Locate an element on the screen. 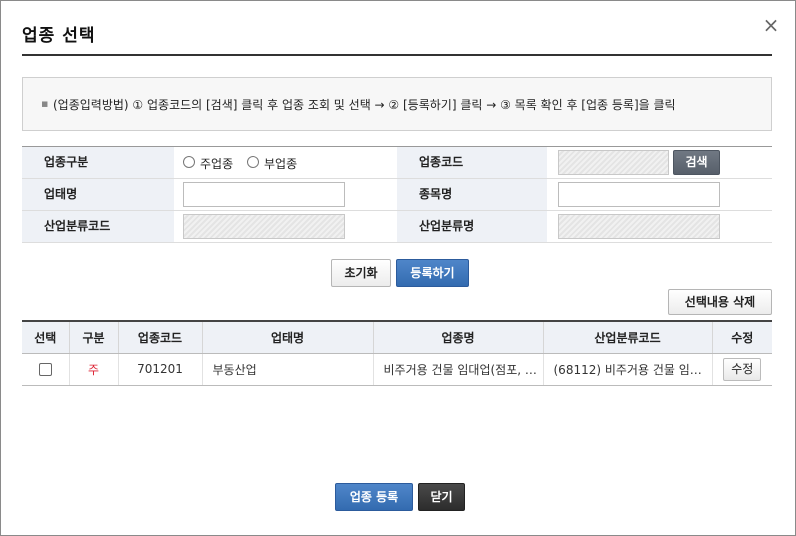 This screenshot has width=796, height=536. dialog-title: 업종 선택 is located at coordinates (59, 36).